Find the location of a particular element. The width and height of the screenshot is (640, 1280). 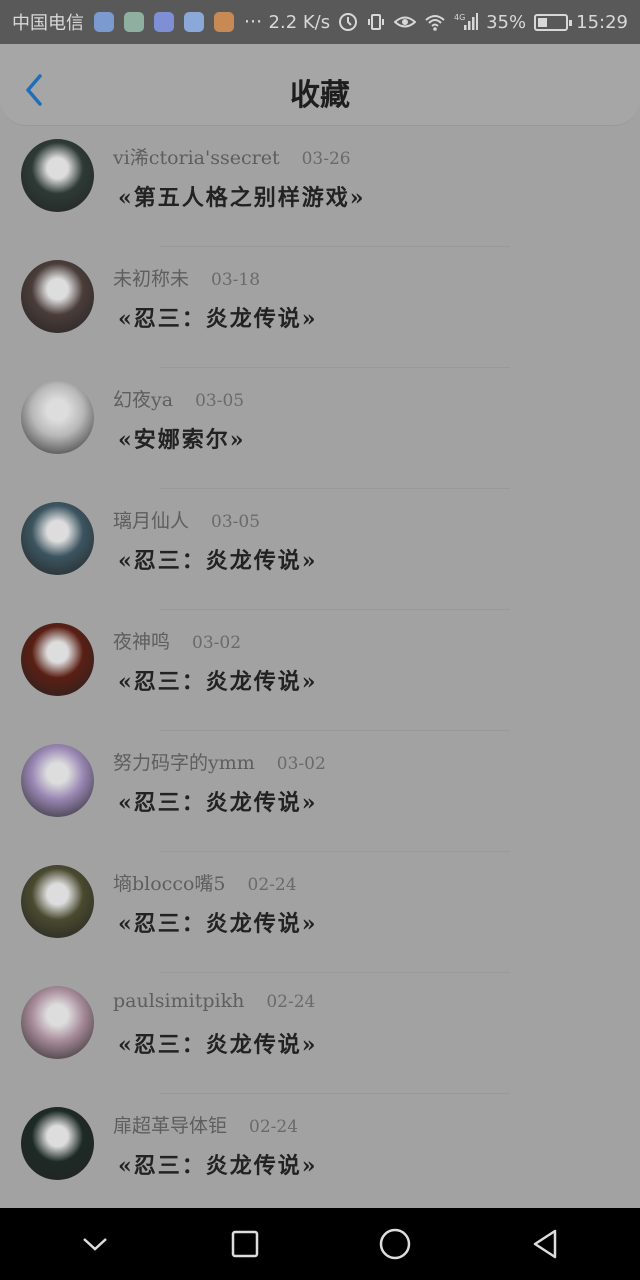

author-line: 努力码字的ymm 03-02 is located at coordinates (219, 761).